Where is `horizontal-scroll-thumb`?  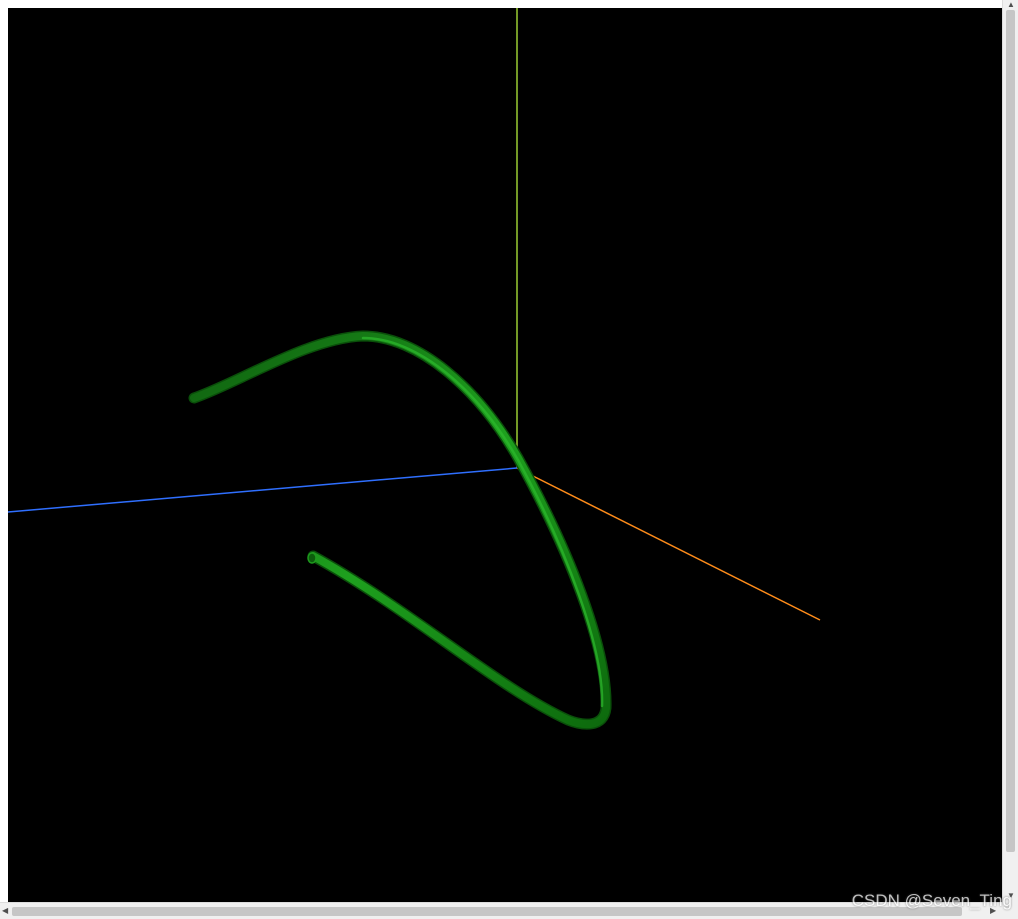
horizontal-scroll-thumb is located at coordinates (487, 911).